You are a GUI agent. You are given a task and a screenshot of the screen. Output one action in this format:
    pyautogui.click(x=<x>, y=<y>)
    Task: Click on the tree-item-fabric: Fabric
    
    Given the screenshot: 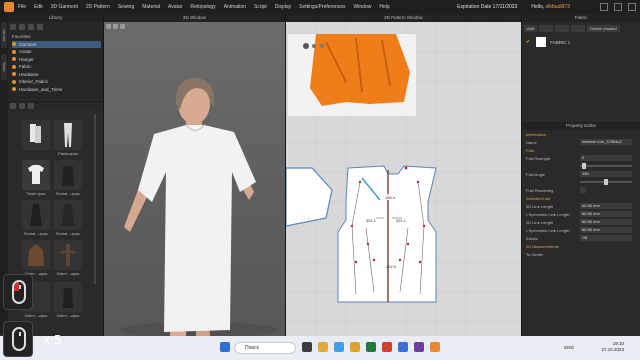 What is the action you would take?
    pyautogui.click(x=56, y=67)
    